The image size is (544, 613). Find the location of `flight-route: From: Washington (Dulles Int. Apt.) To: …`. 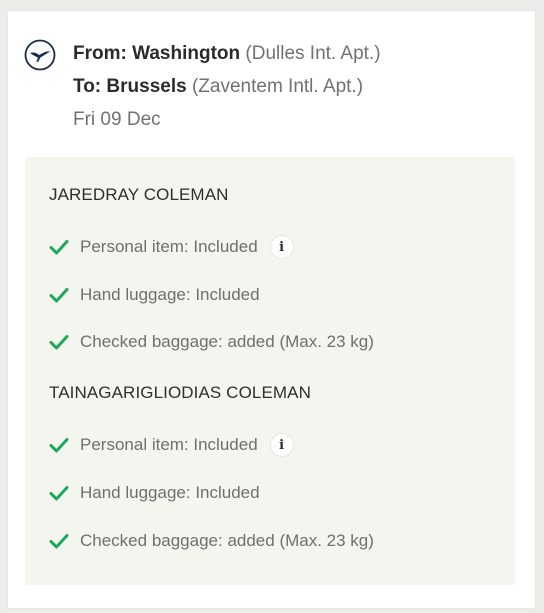

flight-route: From: Washington (Dulles Int. Apt.) To: … is located at coordinates (227, 86).